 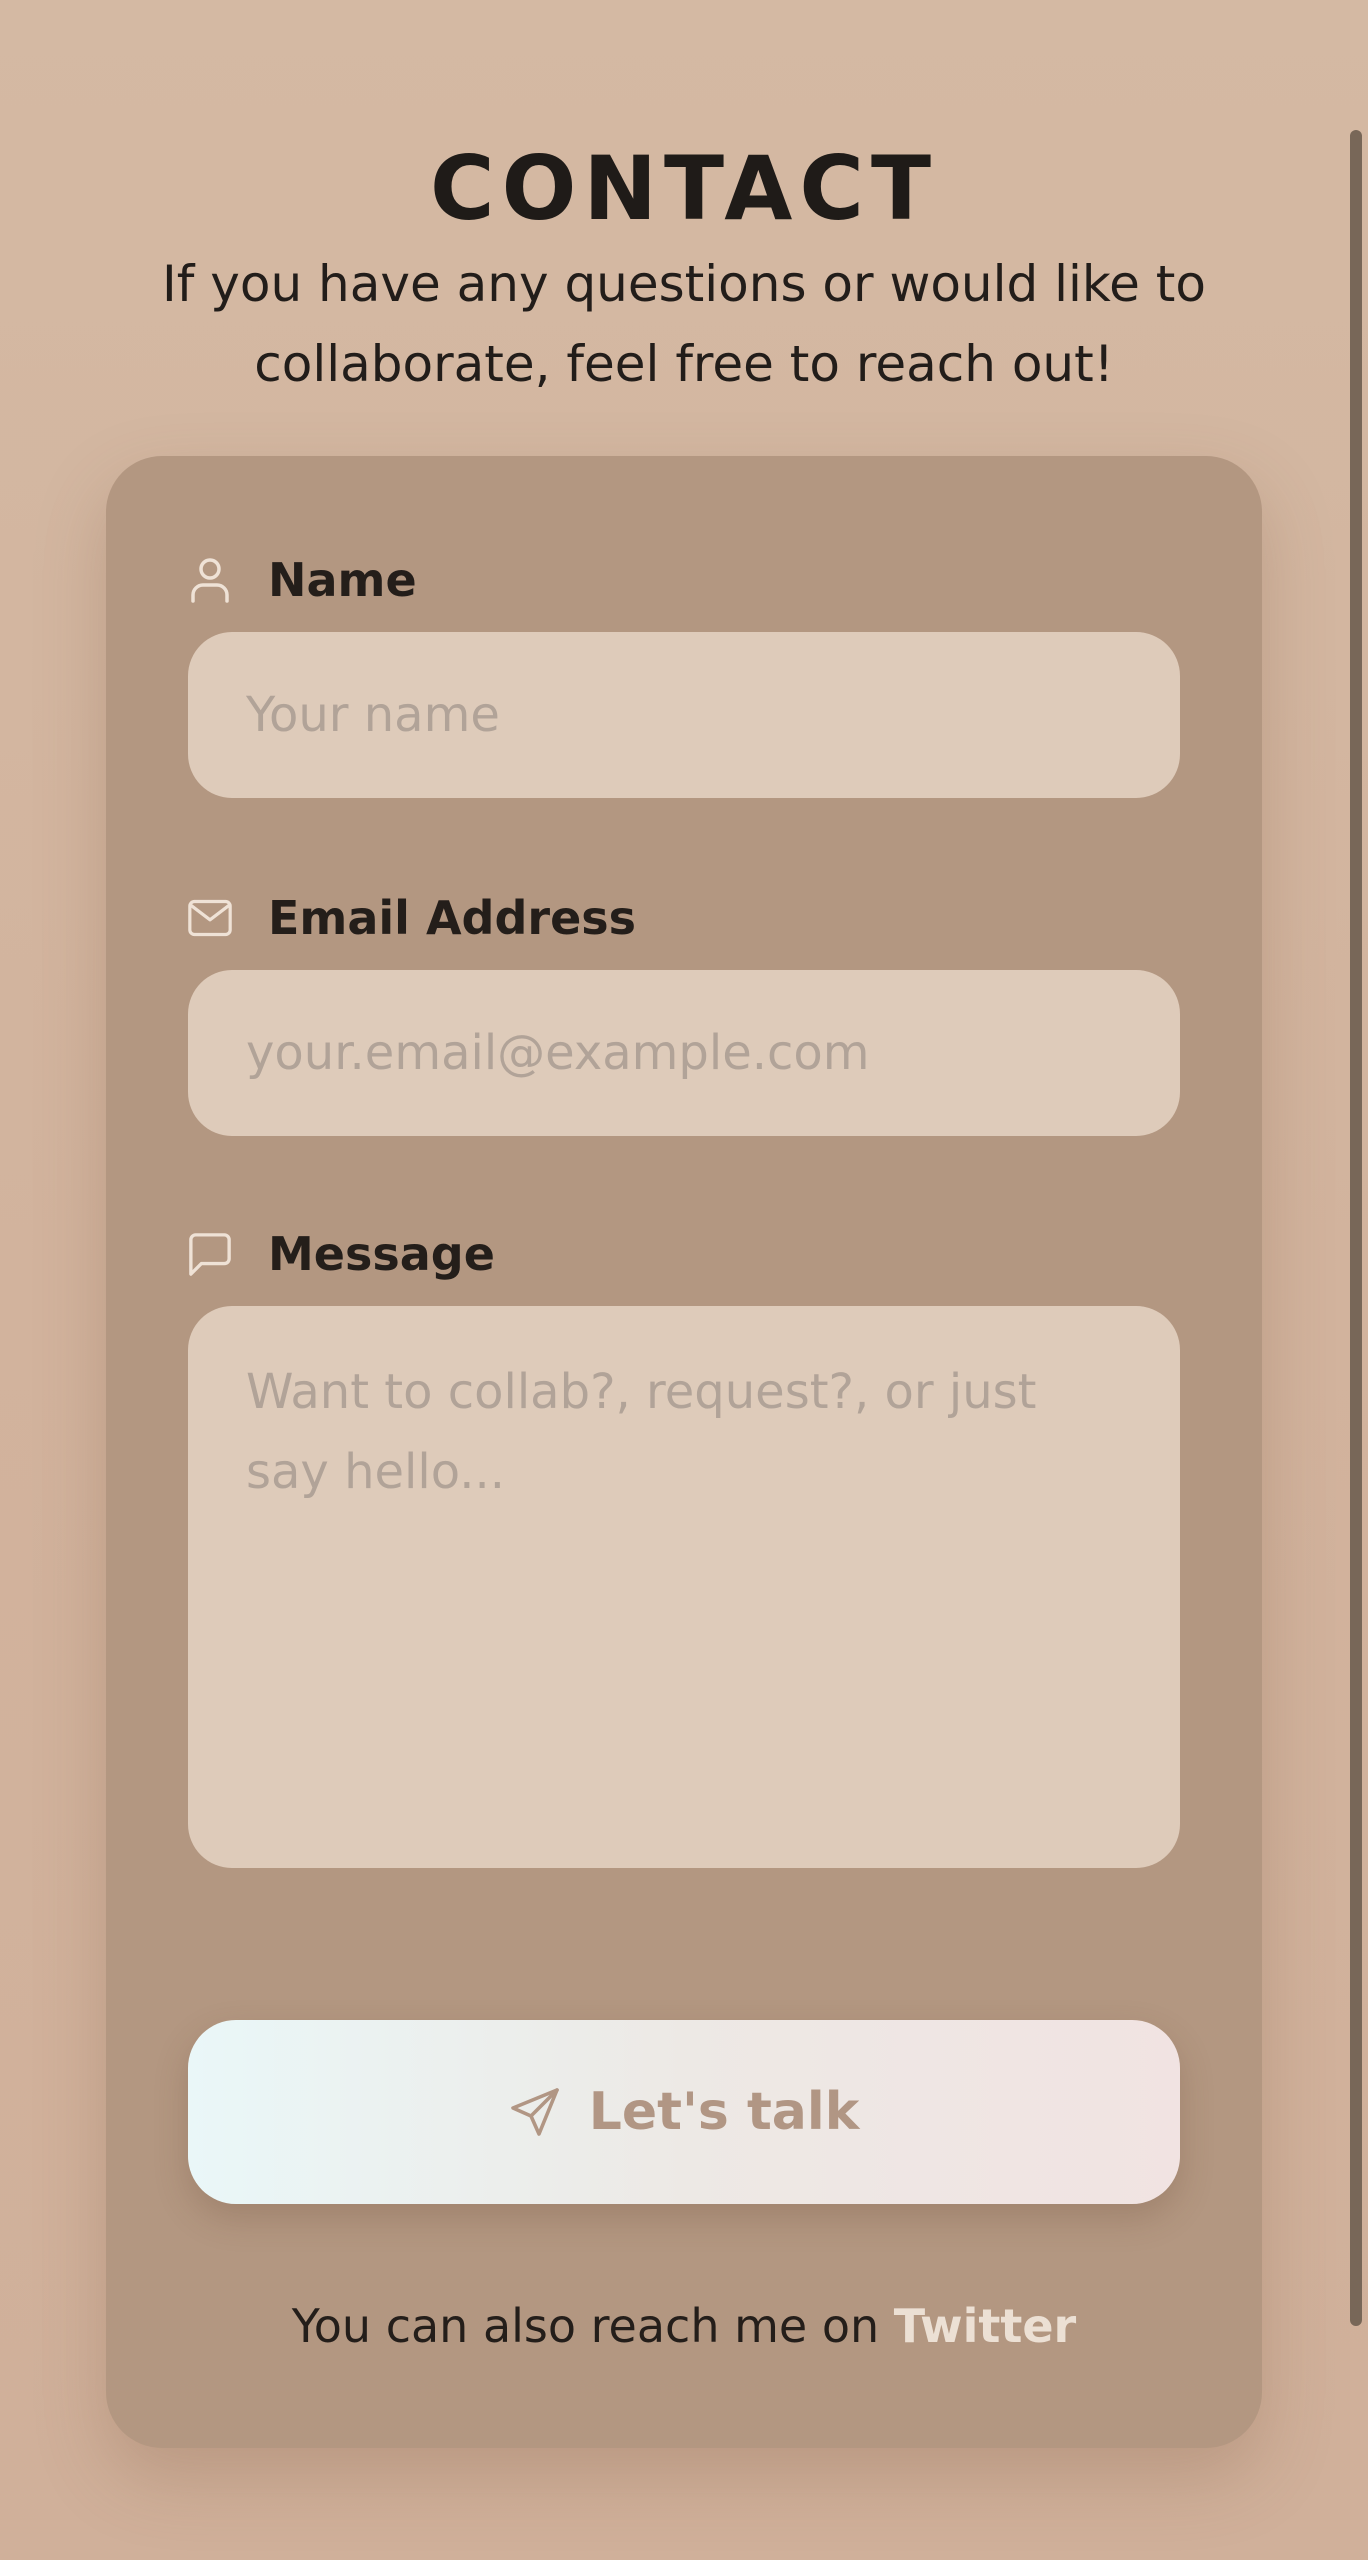 What do you see at coordinates (985, 2326) in the screenshot?
I see `twitter-link: Twitter` at bounding box center [985, 2326].